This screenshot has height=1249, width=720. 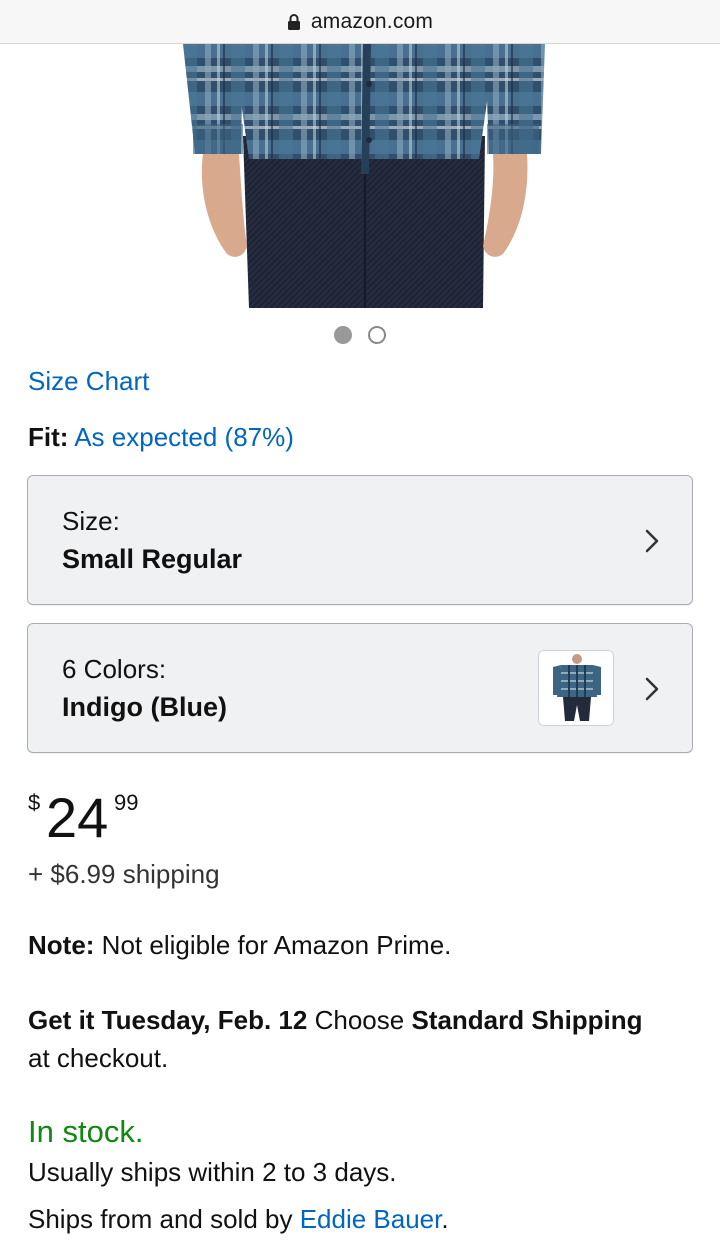 I want to click on shipping-cost: + $6.99 shipping, so click(x=124, y=874).